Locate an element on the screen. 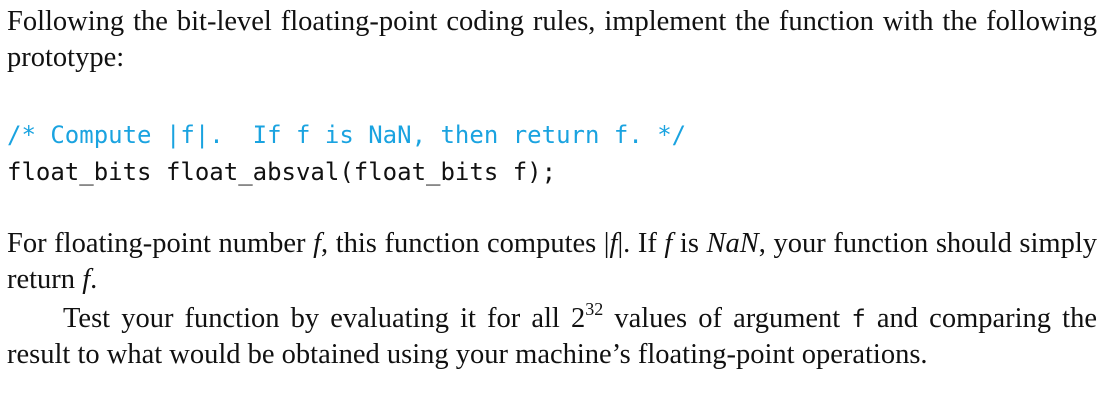  code-declaration: float_bits float_absval(float_bits f); is located at coordinates (282, 172).